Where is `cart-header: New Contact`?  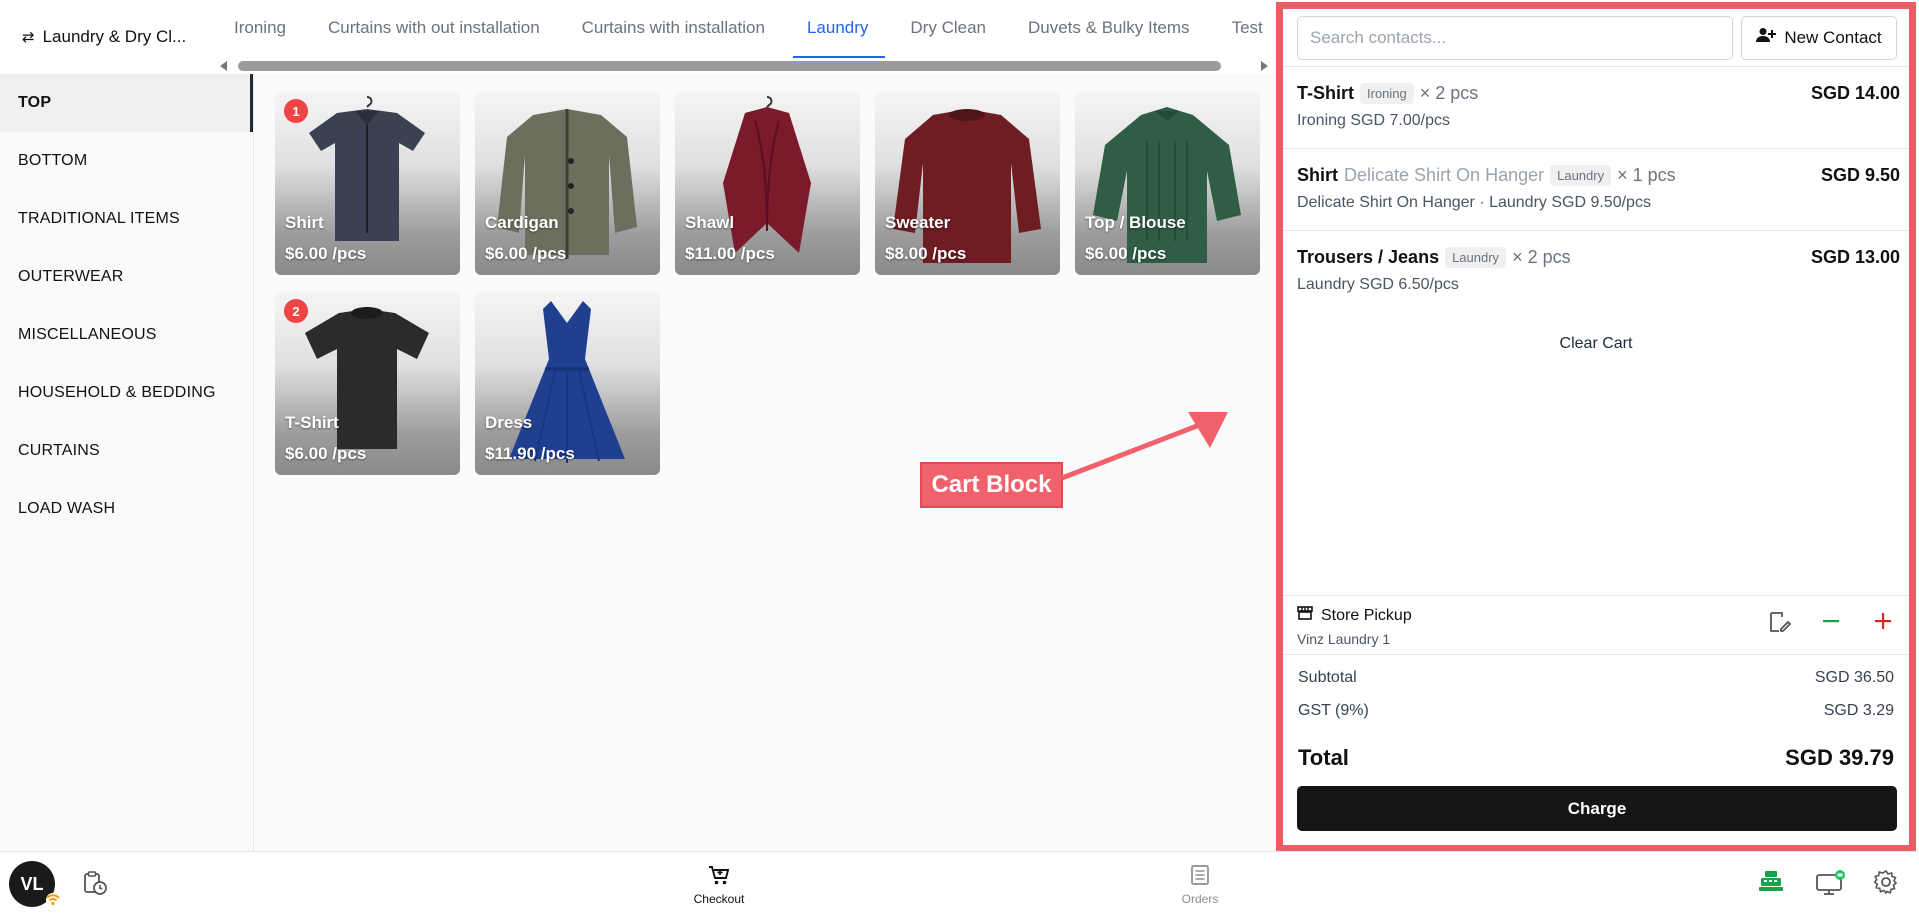 cart-header: New Contact is located at coordinates (1596, 38).